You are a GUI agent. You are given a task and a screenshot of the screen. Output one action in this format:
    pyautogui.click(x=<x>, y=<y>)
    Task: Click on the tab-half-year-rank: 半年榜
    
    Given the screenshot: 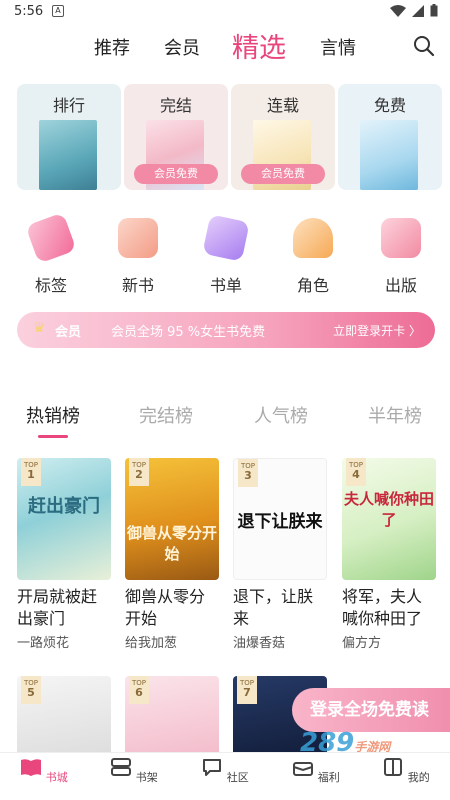 What is the action you would take?
    pyautogui.click(x=395, y=415)
    